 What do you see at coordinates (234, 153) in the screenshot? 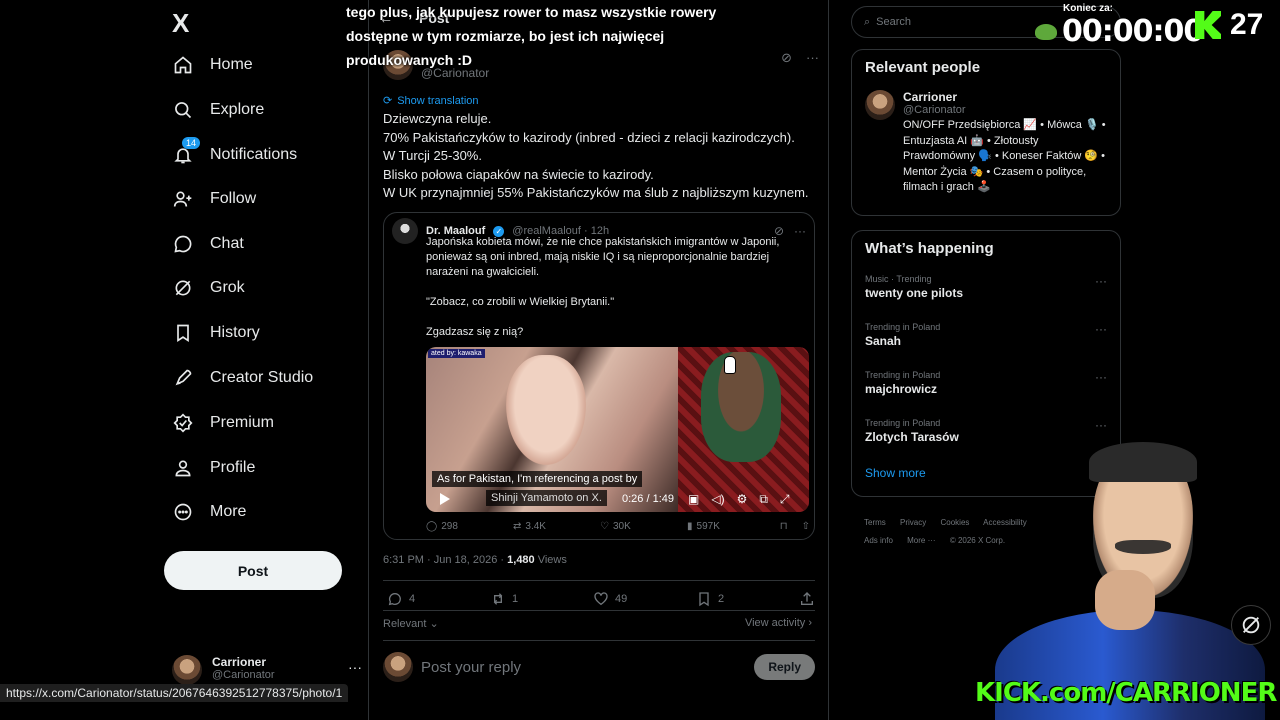
I see `nav-item-notifications: 14 Notifications` at bounding box center [234, 153].